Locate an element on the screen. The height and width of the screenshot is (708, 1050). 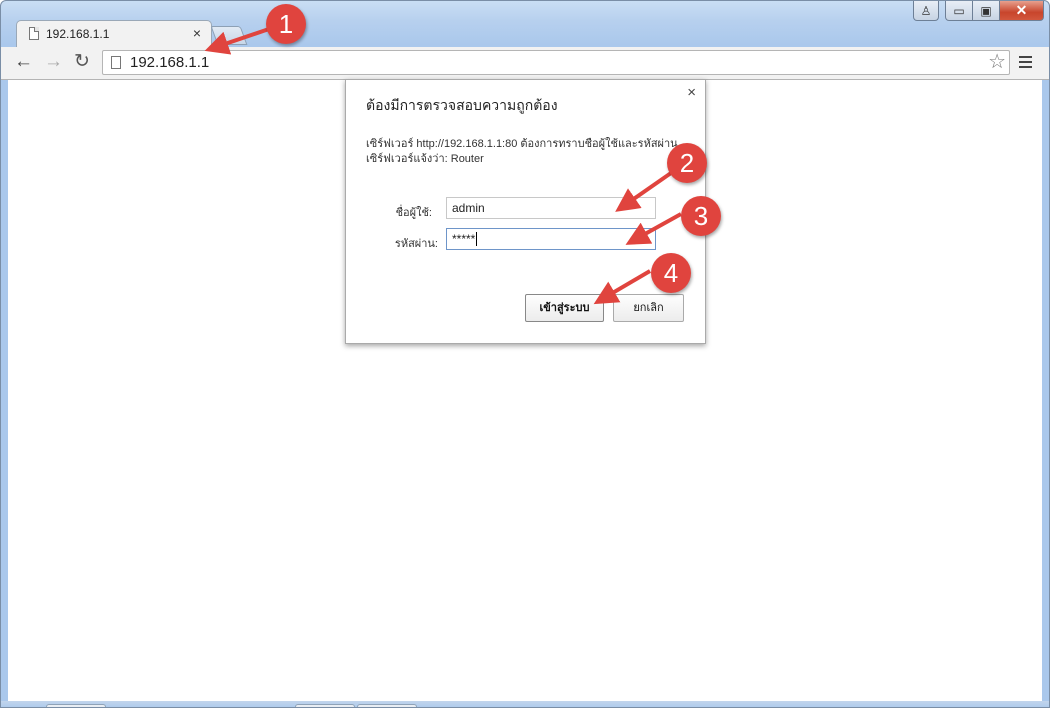
step-badge-3: 3 is located at coordinates (701, 216).